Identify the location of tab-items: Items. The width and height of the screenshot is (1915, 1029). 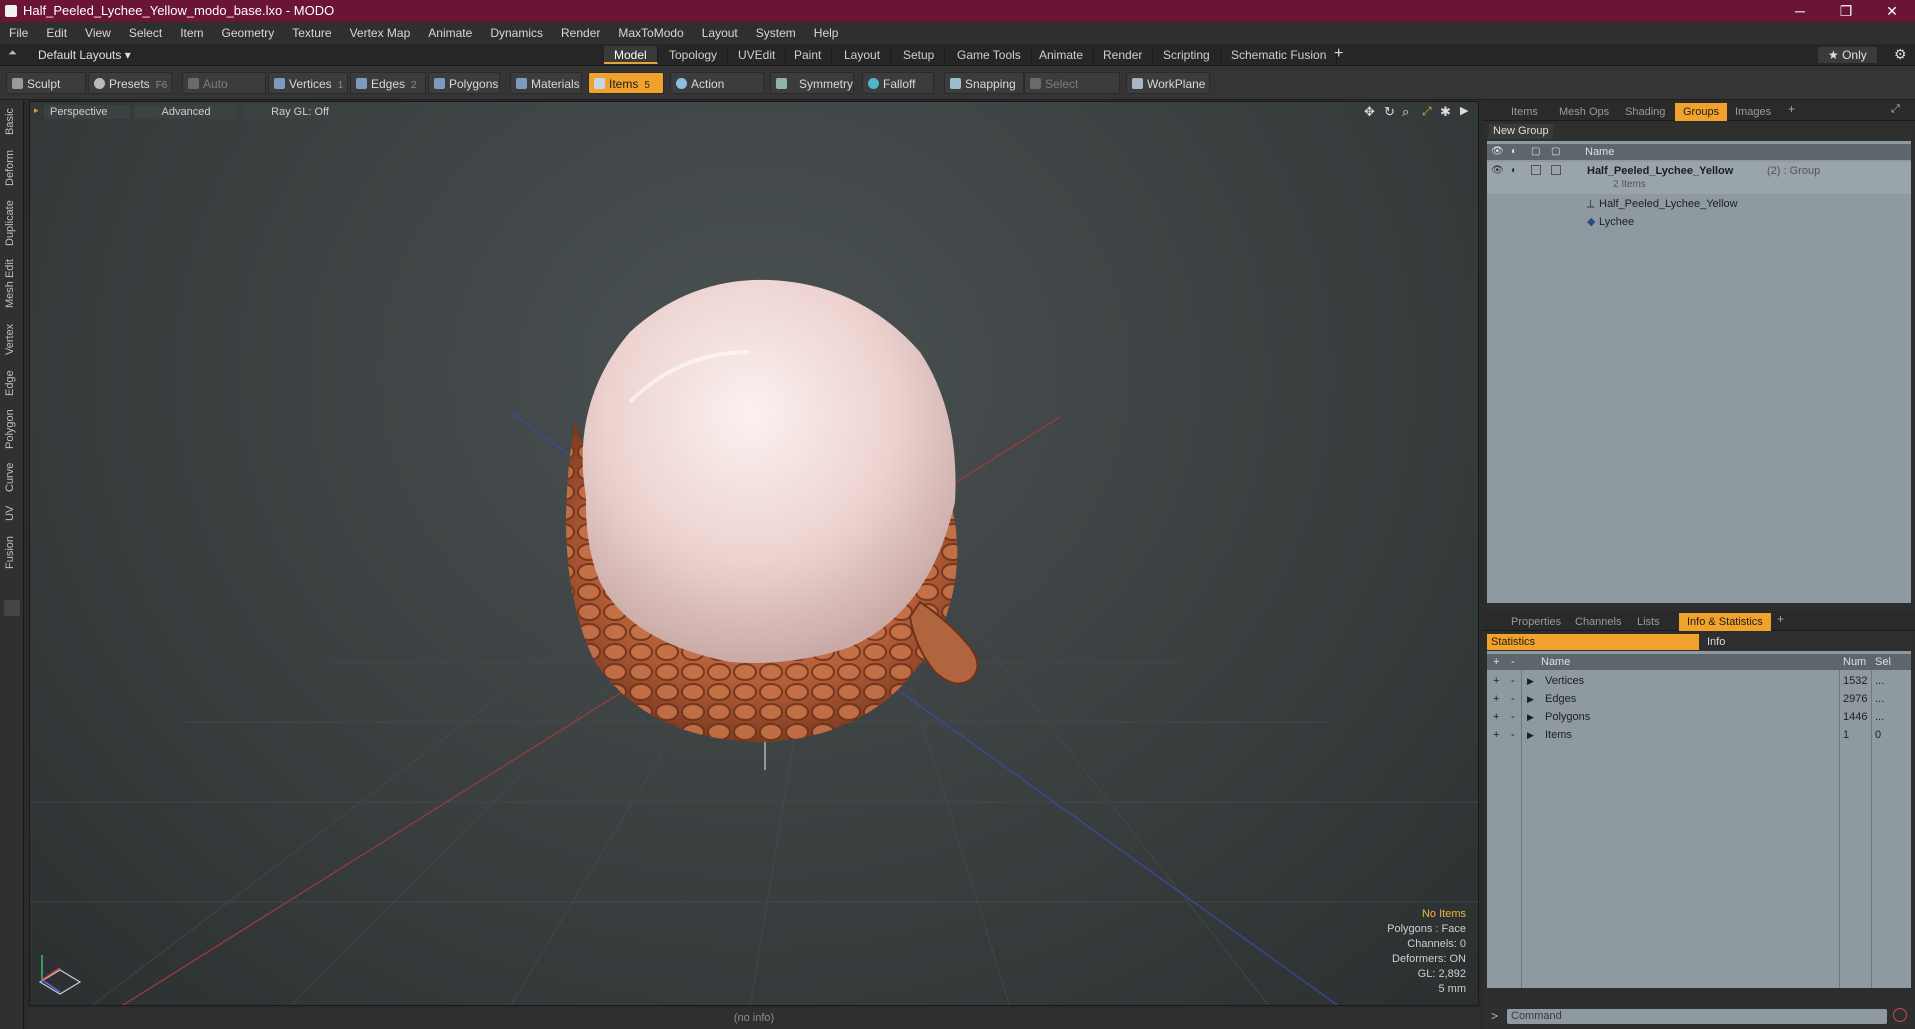
(1524, 112).